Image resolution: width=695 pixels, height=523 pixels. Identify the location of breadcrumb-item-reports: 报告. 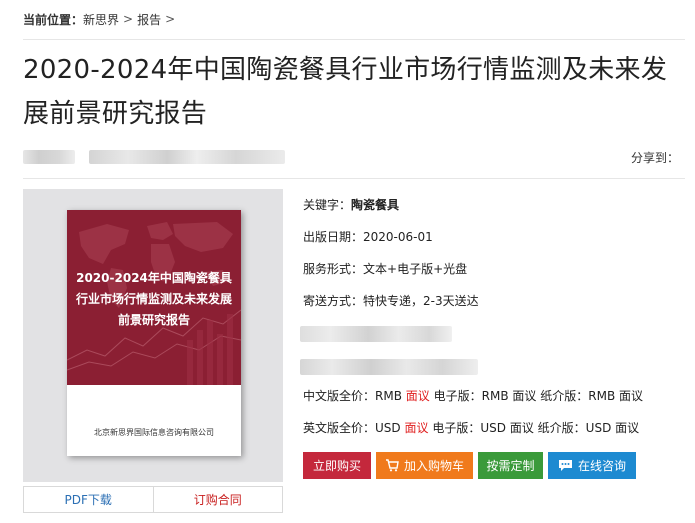
(149, 19).